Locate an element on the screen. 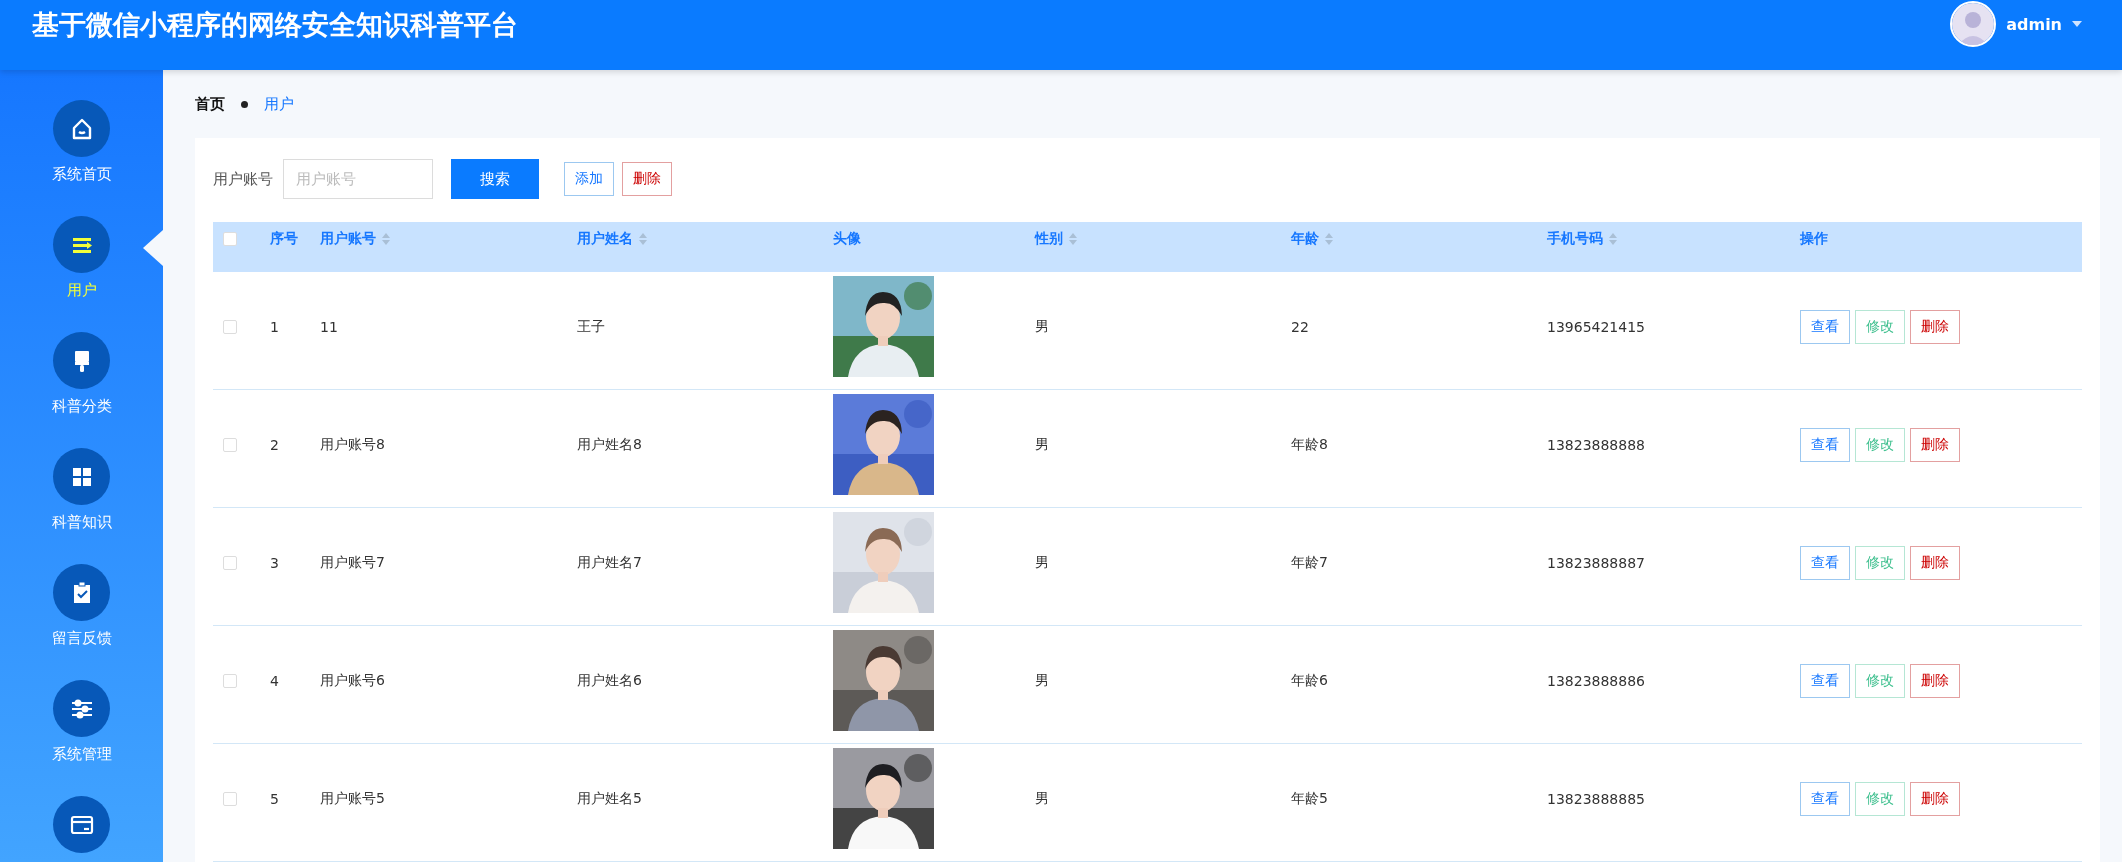 This screenshot has width=2122, height=862. breadcrumb-item: 用户 is located at coordinates (279, 104).